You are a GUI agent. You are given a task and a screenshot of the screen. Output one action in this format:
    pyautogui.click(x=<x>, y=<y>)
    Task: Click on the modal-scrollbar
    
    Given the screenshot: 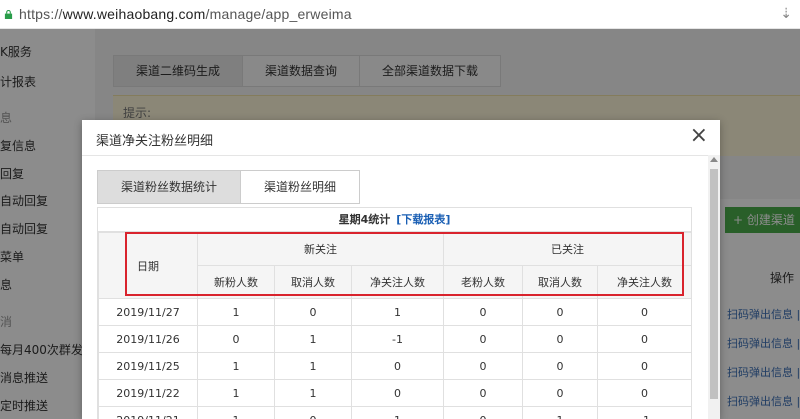 What is the action you would take?
    pyautogui.click(x=714, y=287)
    